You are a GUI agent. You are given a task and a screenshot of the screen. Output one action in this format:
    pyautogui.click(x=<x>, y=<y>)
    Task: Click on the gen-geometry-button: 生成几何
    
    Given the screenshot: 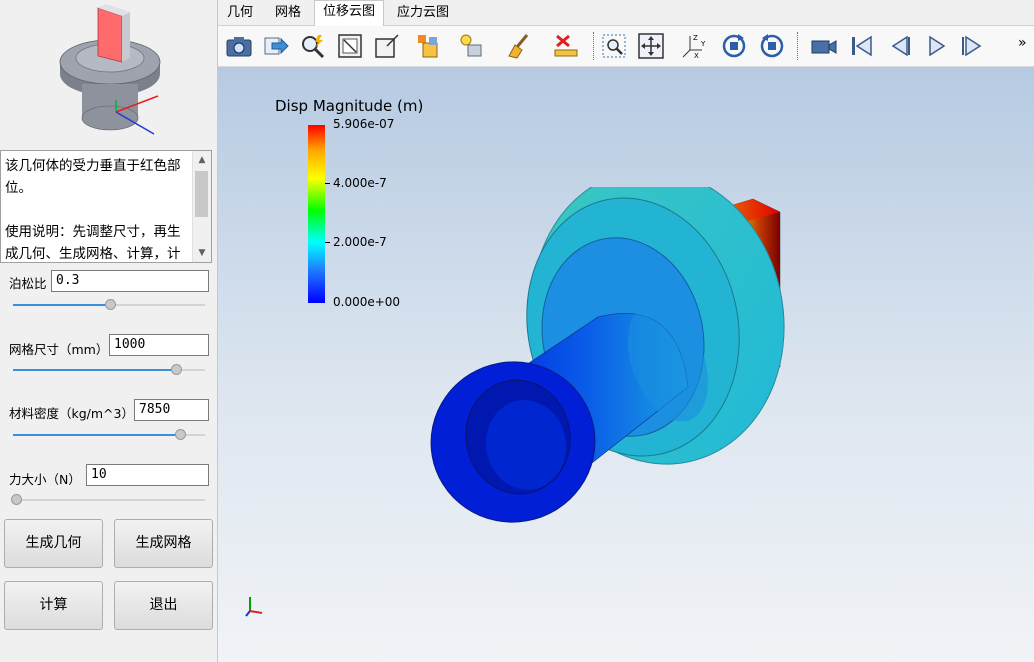 What is the action you would take?
    pyautogui.click(x=53, y=543)
    